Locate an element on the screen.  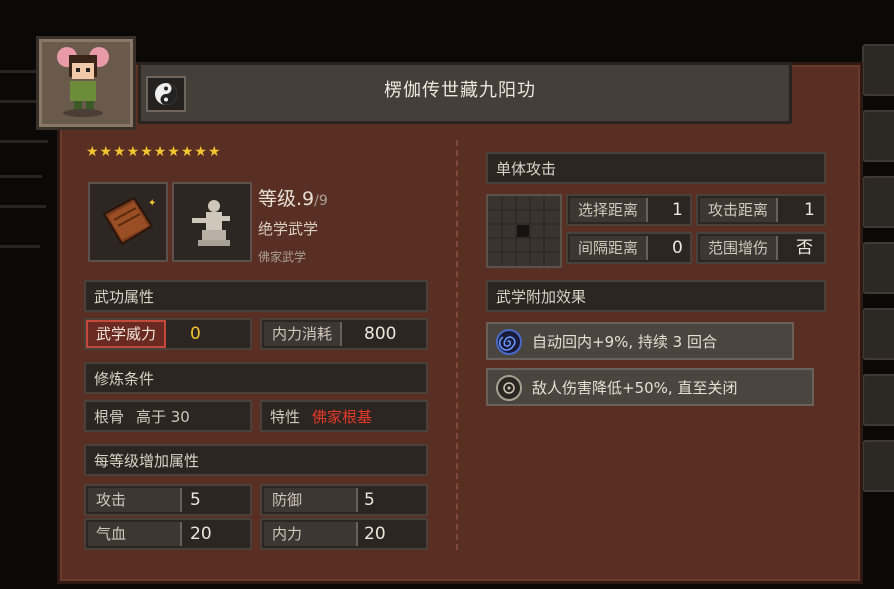
hp-gain-field: 气血 20 is located at coordinates (168, 534).